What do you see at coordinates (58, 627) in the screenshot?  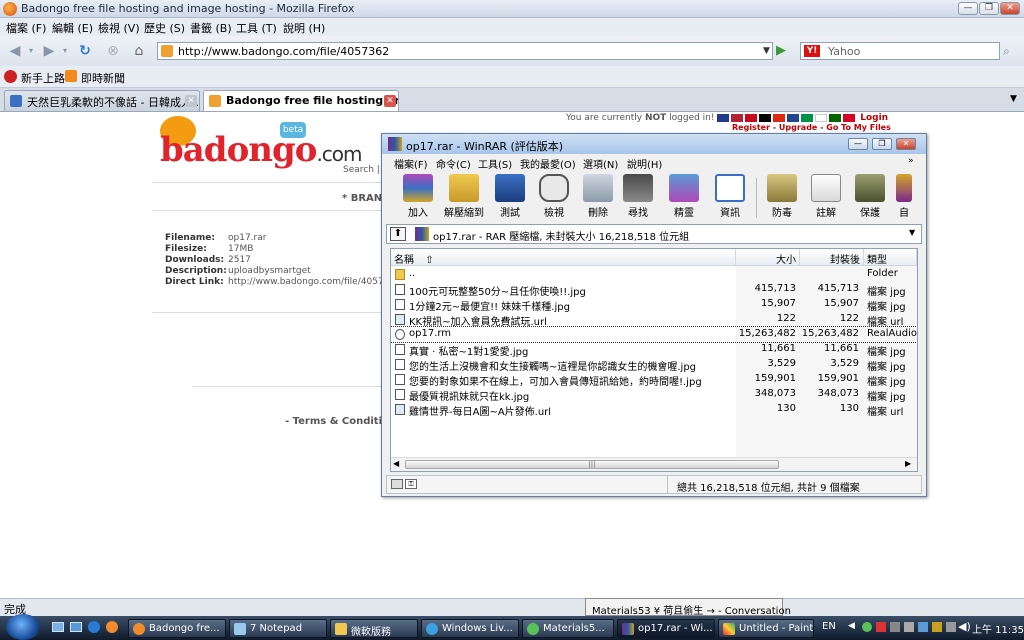 I see `show-desktop-icon` at bounding box center [58, 627].